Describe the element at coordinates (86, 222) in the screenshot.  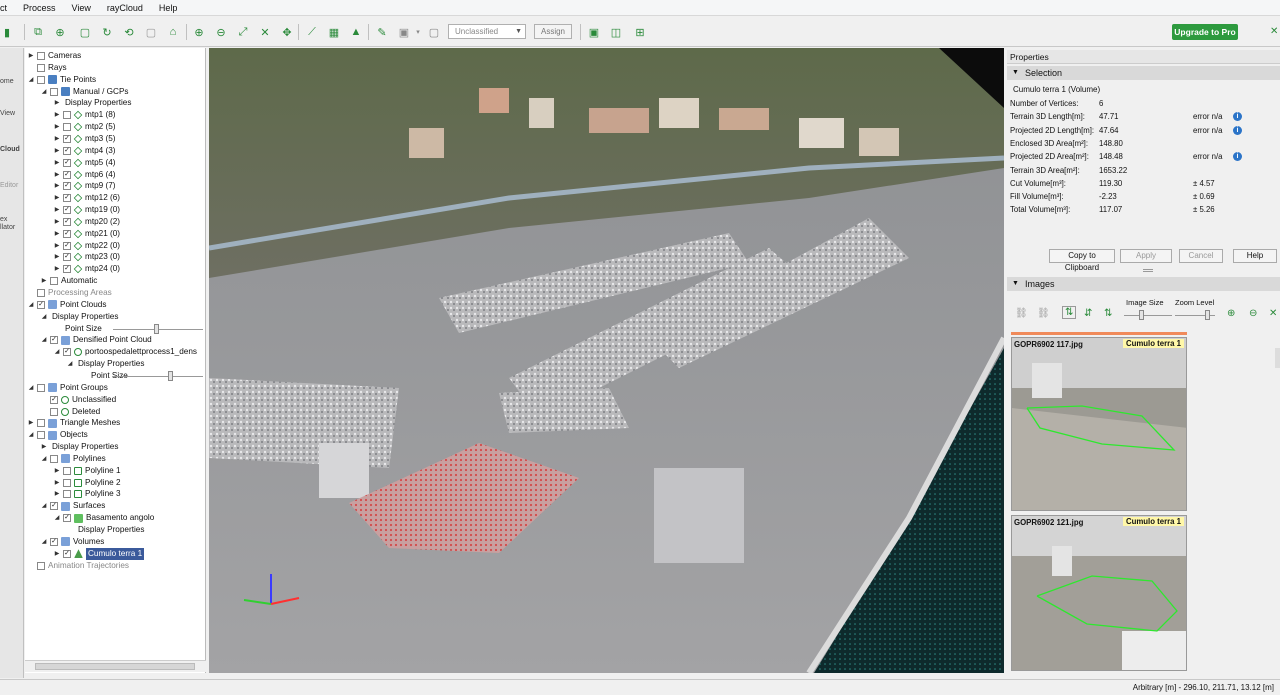
I see `tree-node: ▶ ✓ mtp20 (2)` at that location.